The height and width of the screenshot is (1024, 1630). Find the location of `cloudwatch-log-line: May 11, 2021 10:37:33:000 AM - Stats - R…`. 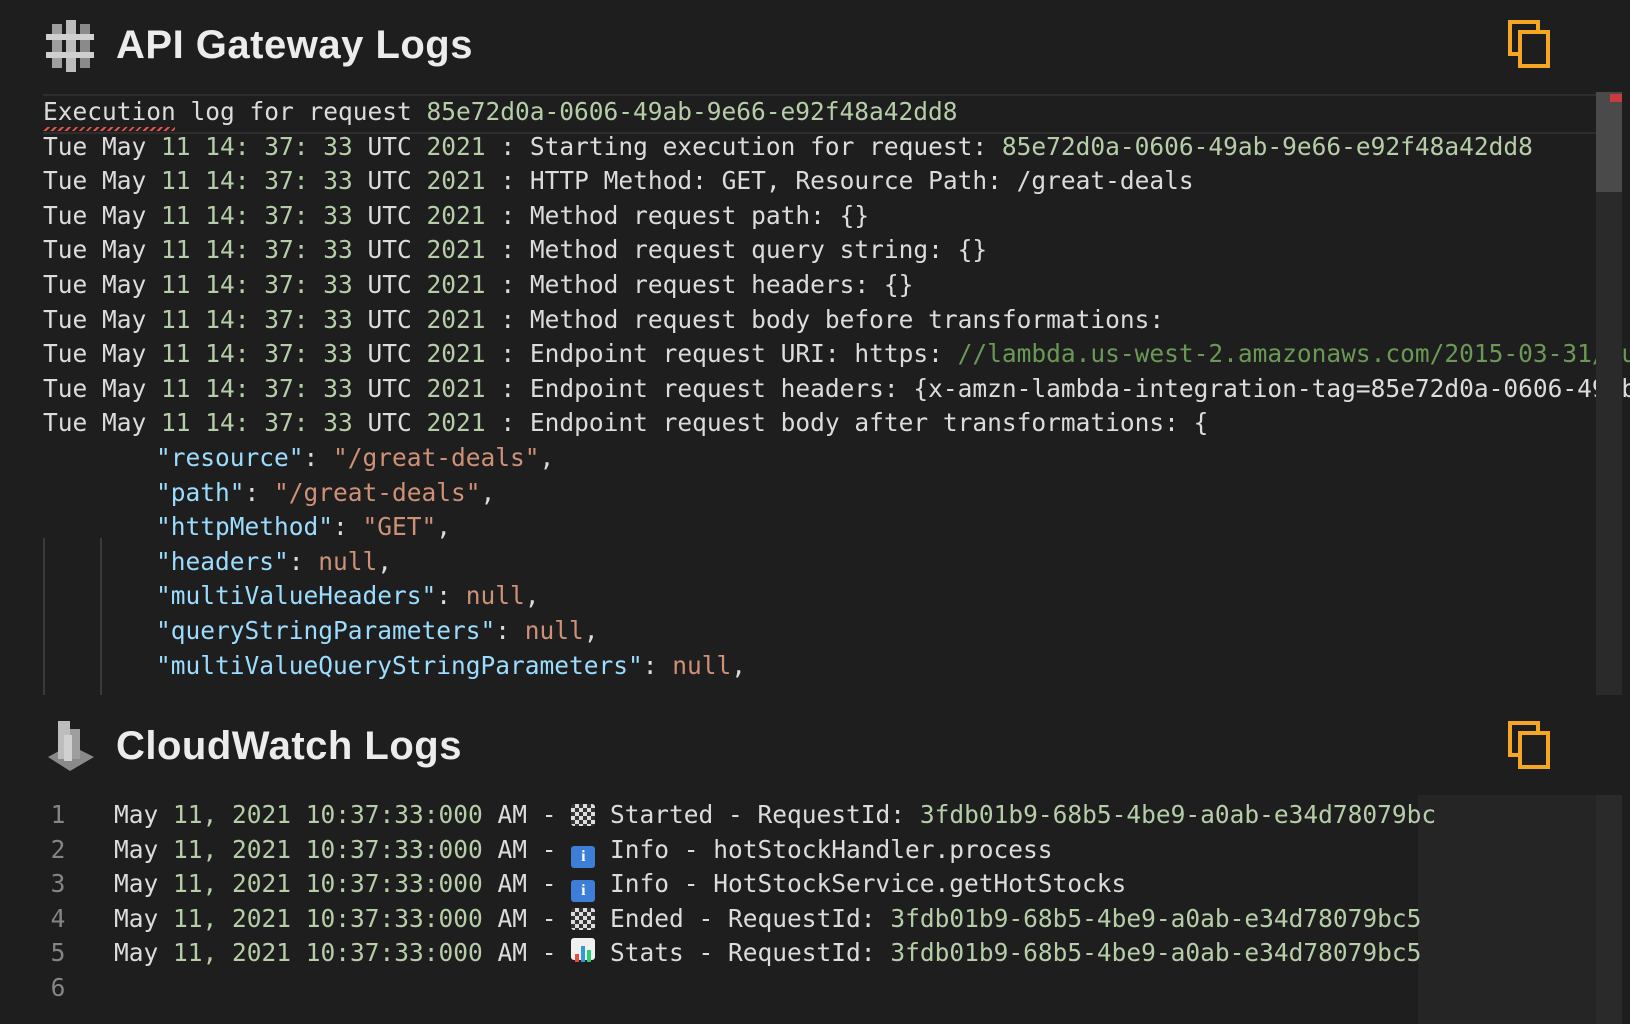

cloudwatch-log-line: May 11, 2021 10:37:33:000 AM - Stats - R… is located at coordinates (767, 953).